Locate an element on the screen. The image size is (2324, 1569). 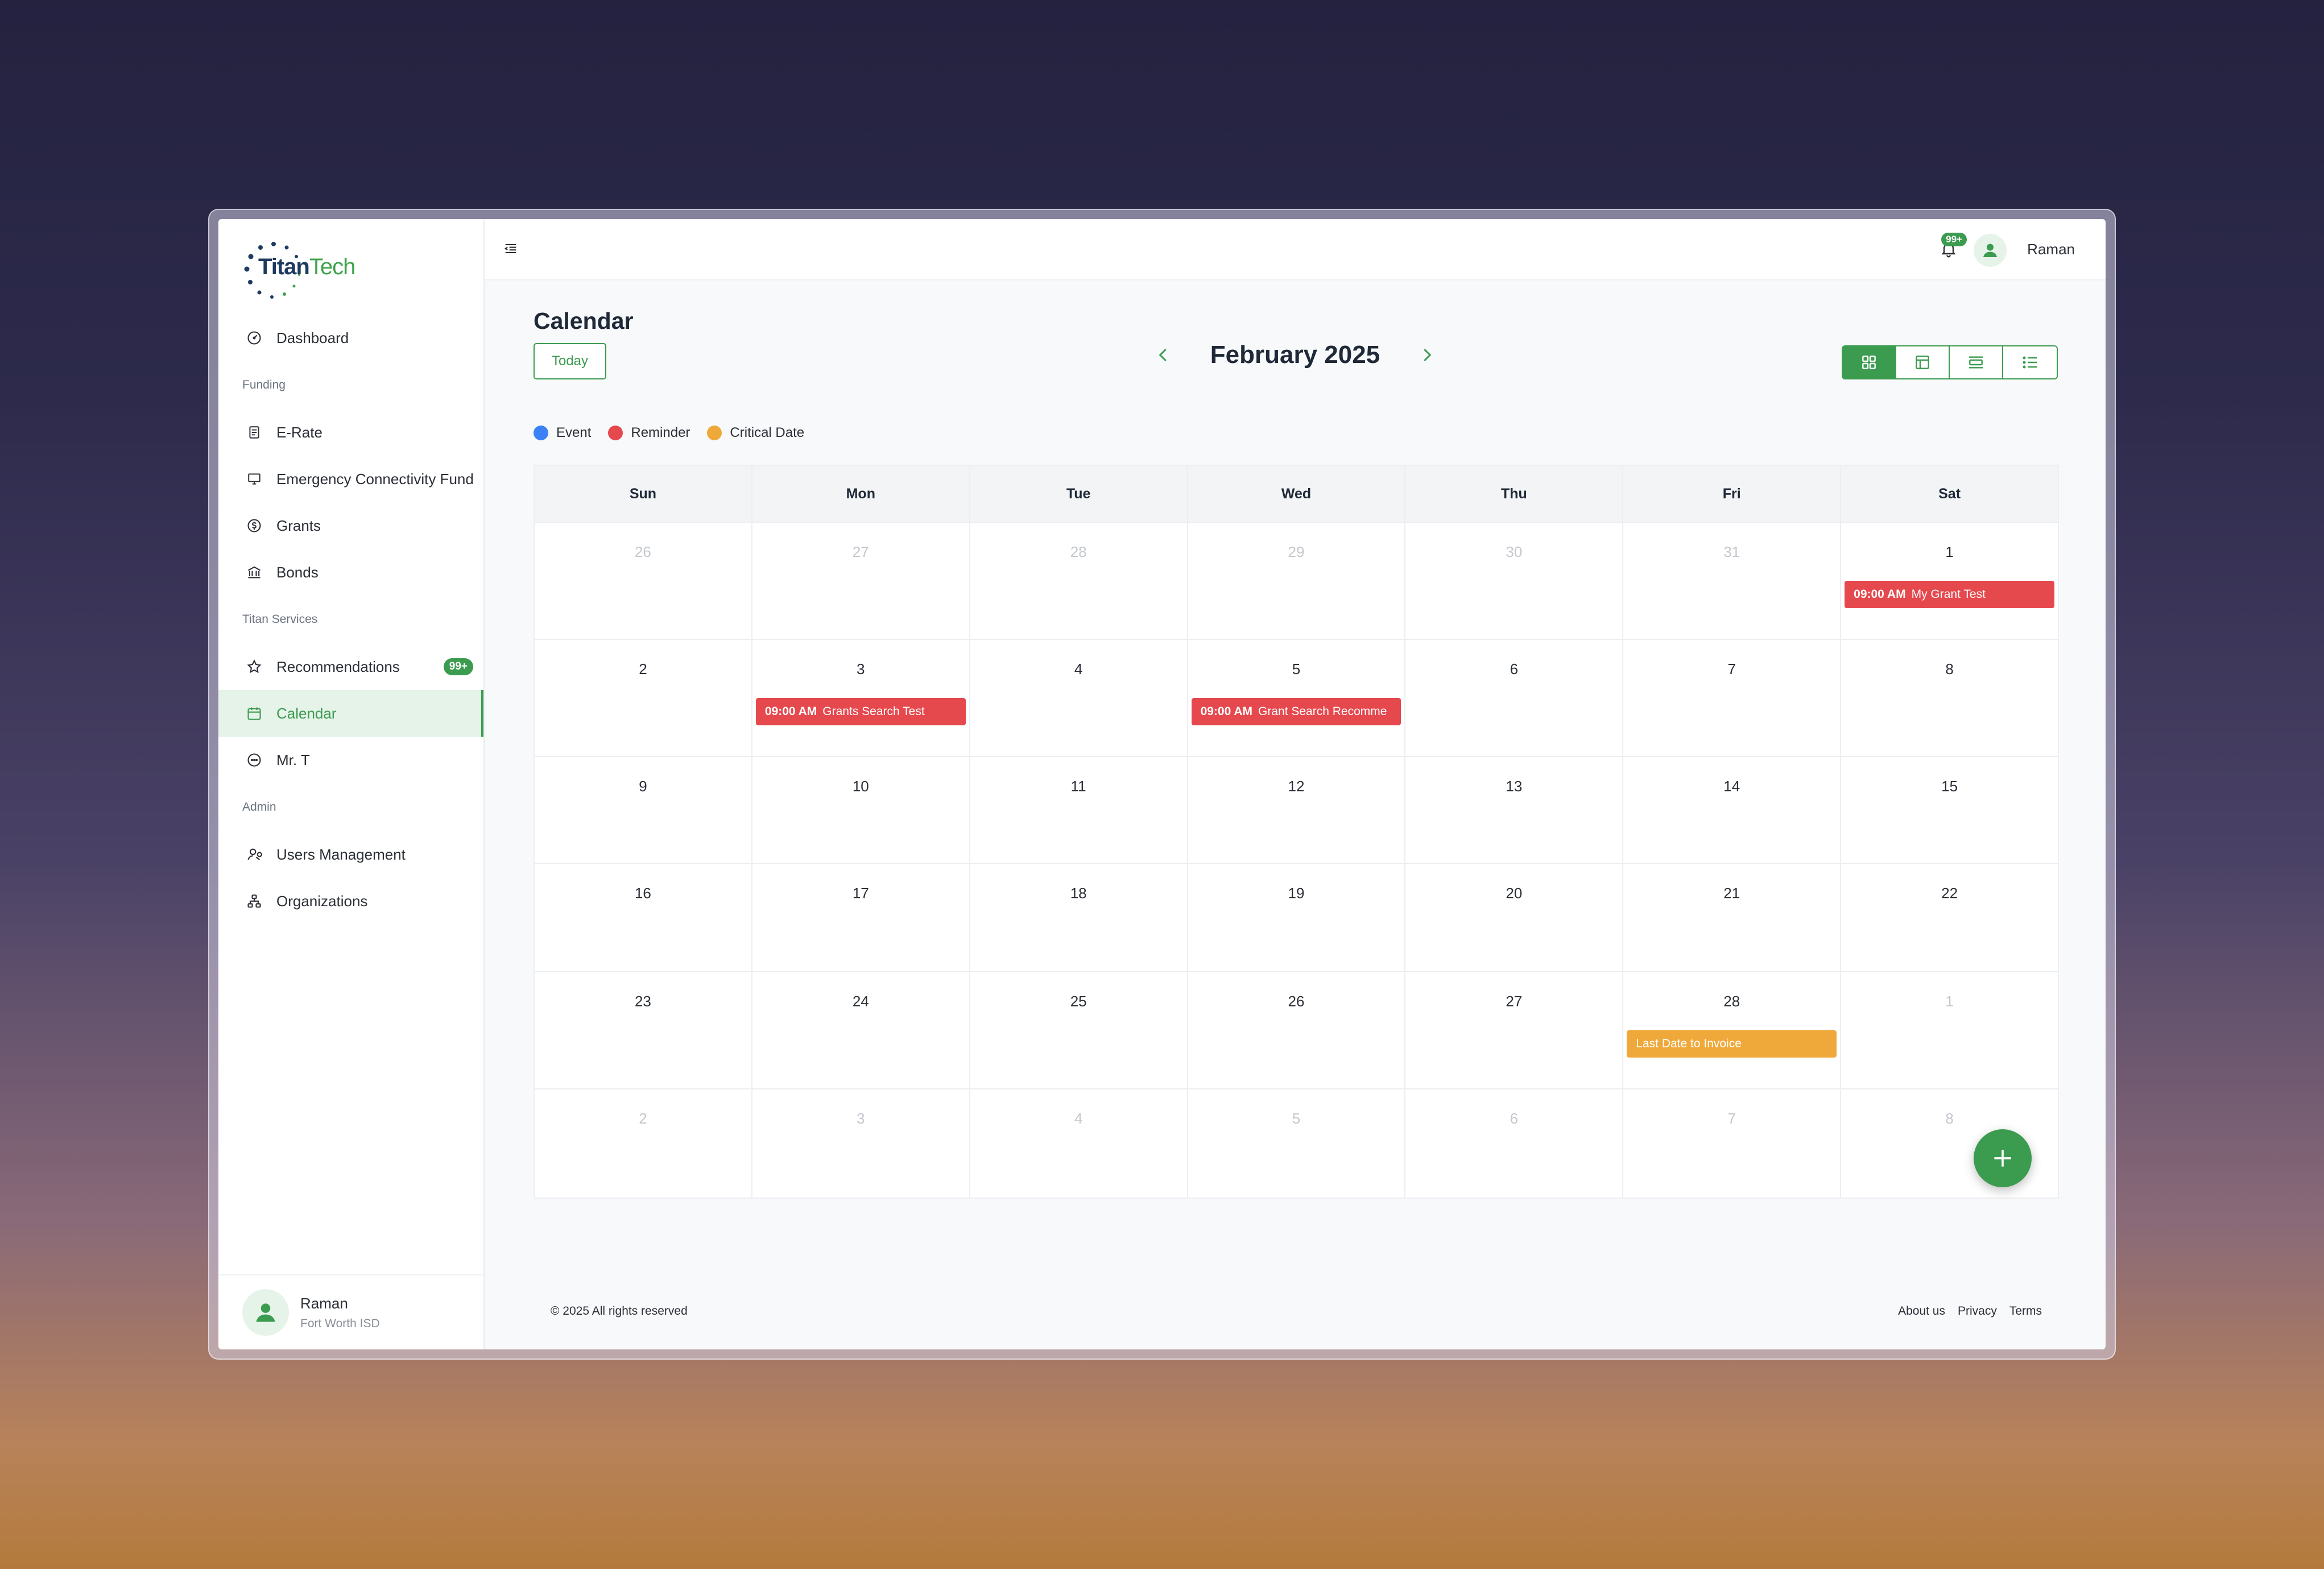
calendar-event-chip: 09:00 AM Grant Search Recomme is located at coordinates (1296, 711).